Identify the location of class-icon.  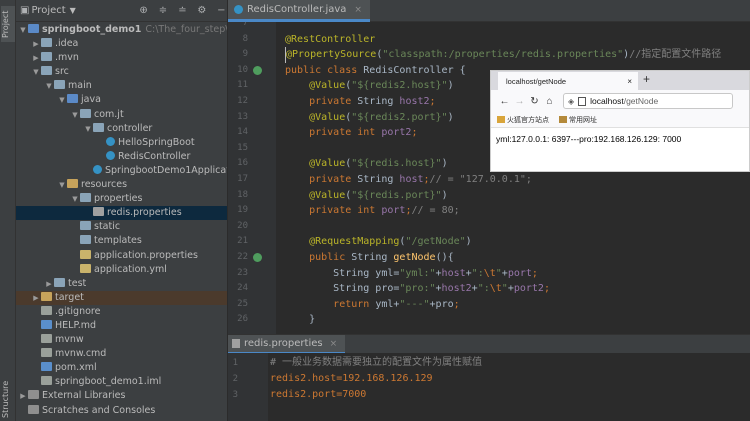
(110, 155).